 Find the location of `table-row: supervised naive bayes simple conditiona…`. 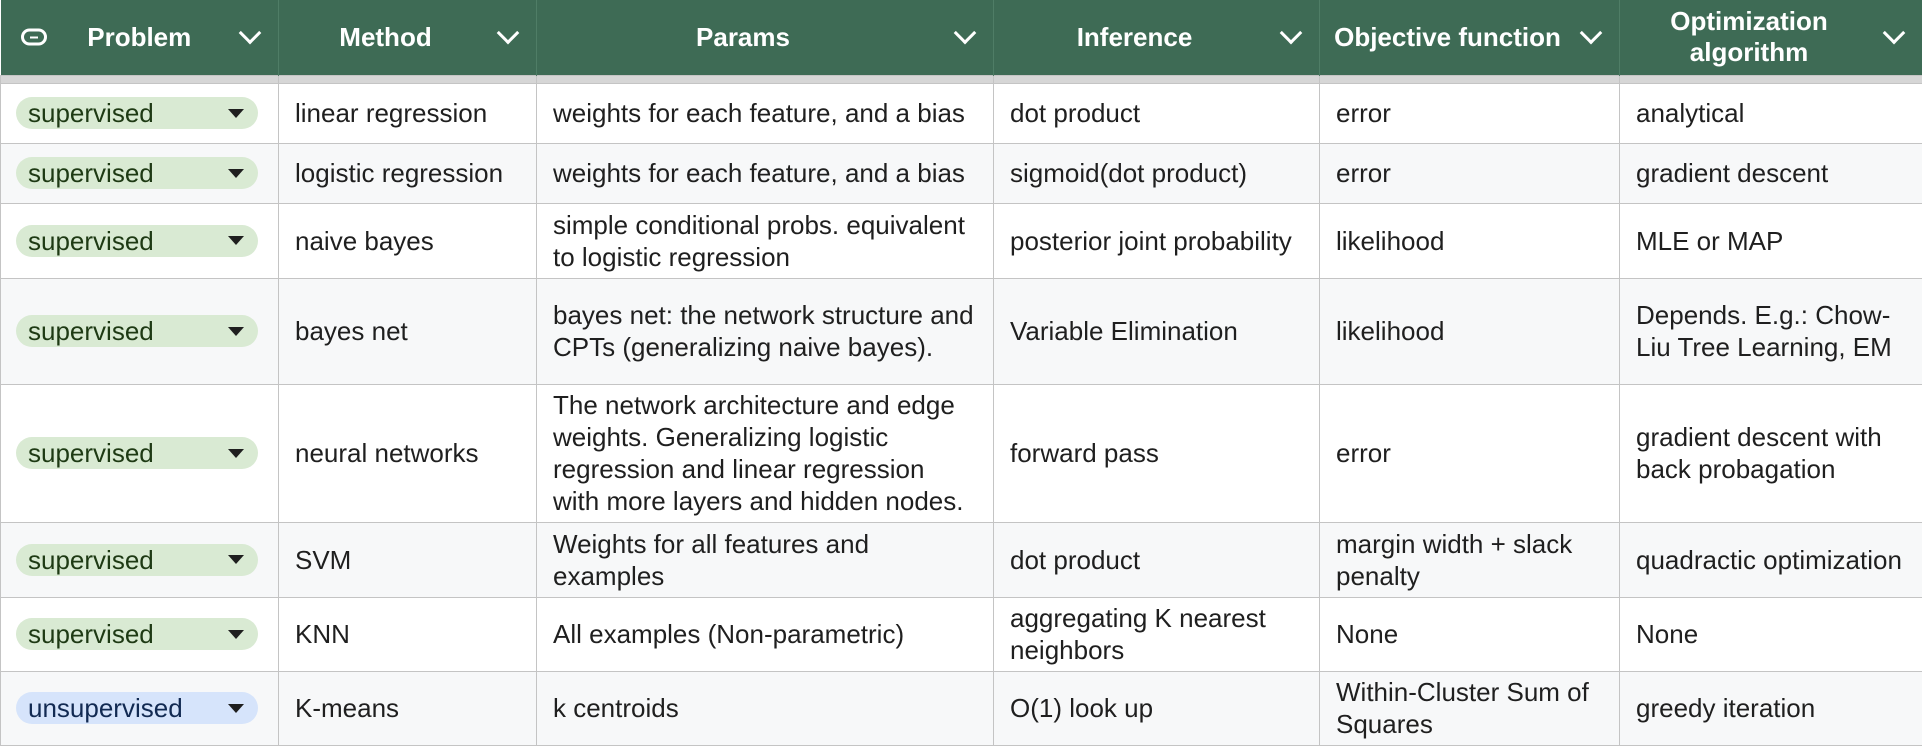

table-row: supervised naive bayes simple conditiona… is located at coordinates (961, 240).